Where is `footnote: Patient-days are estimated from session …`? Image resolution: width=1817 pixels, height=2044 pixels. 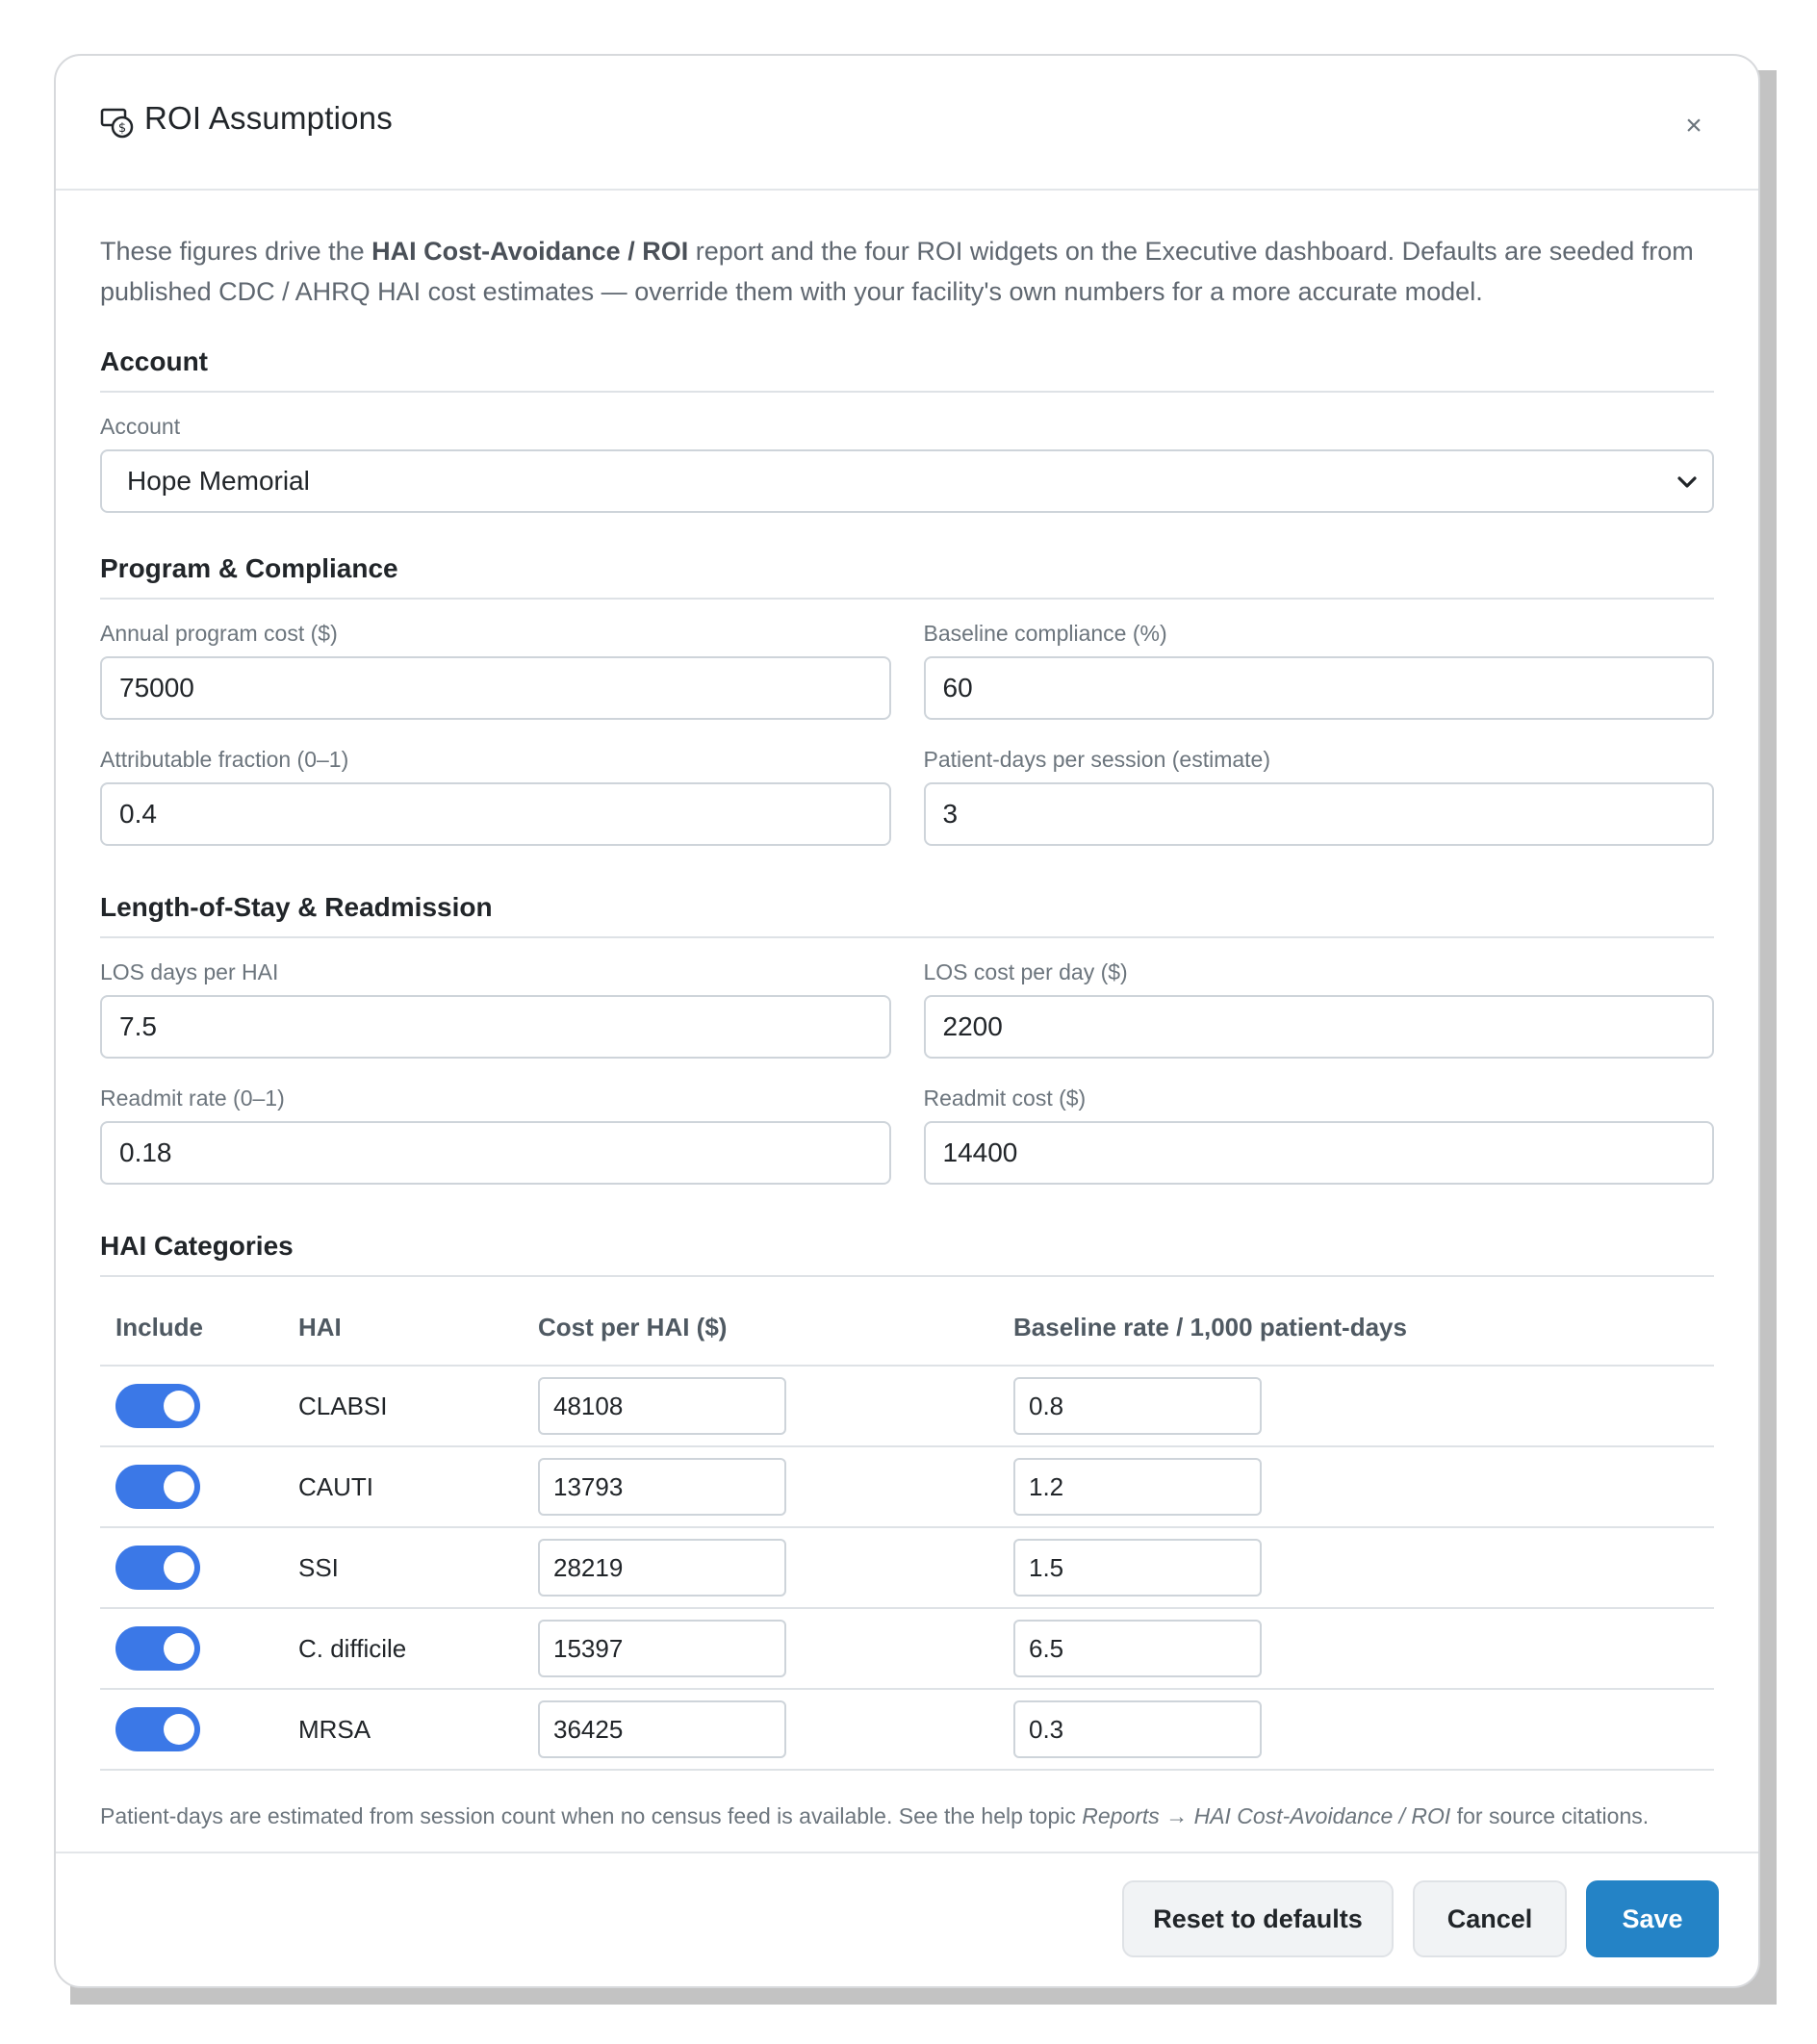
footnote: Patient-days are estimated from session … is located at coordinates (907, 1816).